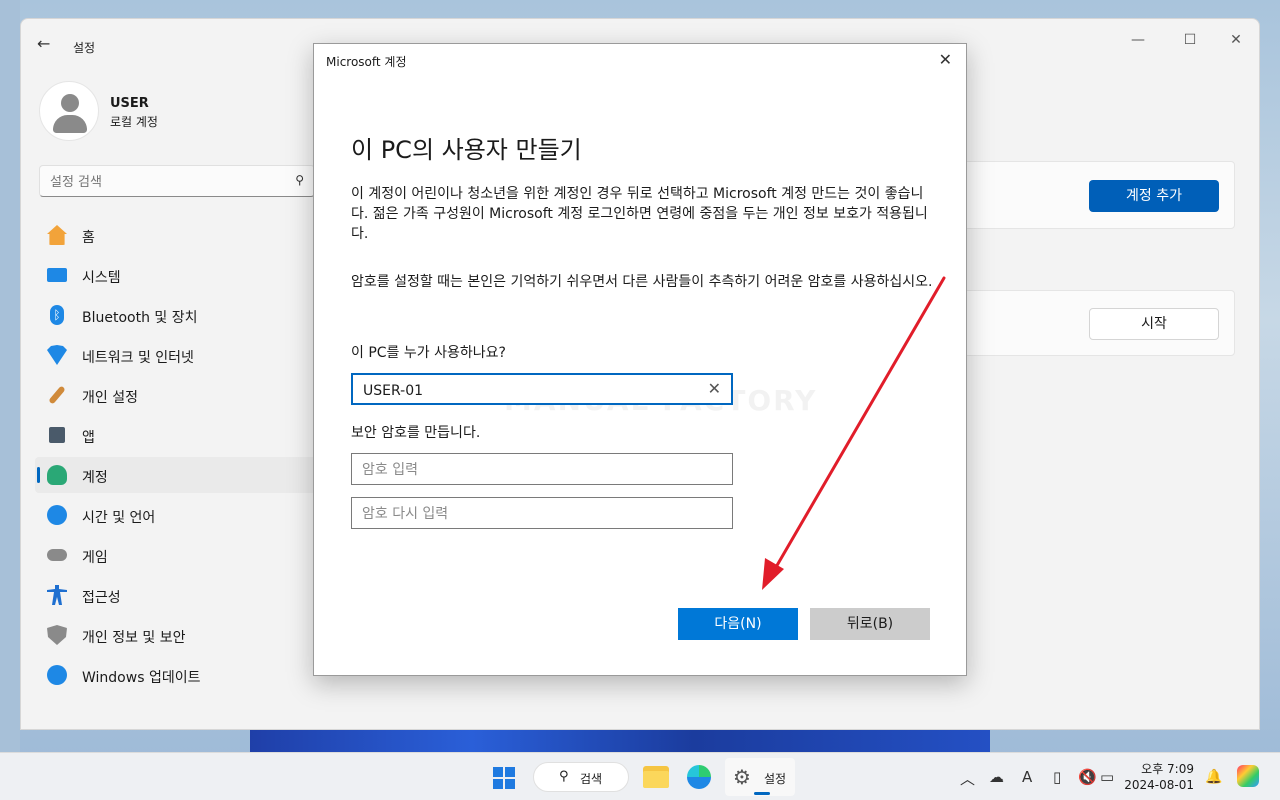  What do you see at coordinates (656, 777) in the screenshot?
I see `file-explorer-icon` at bounding box center [656, 777].